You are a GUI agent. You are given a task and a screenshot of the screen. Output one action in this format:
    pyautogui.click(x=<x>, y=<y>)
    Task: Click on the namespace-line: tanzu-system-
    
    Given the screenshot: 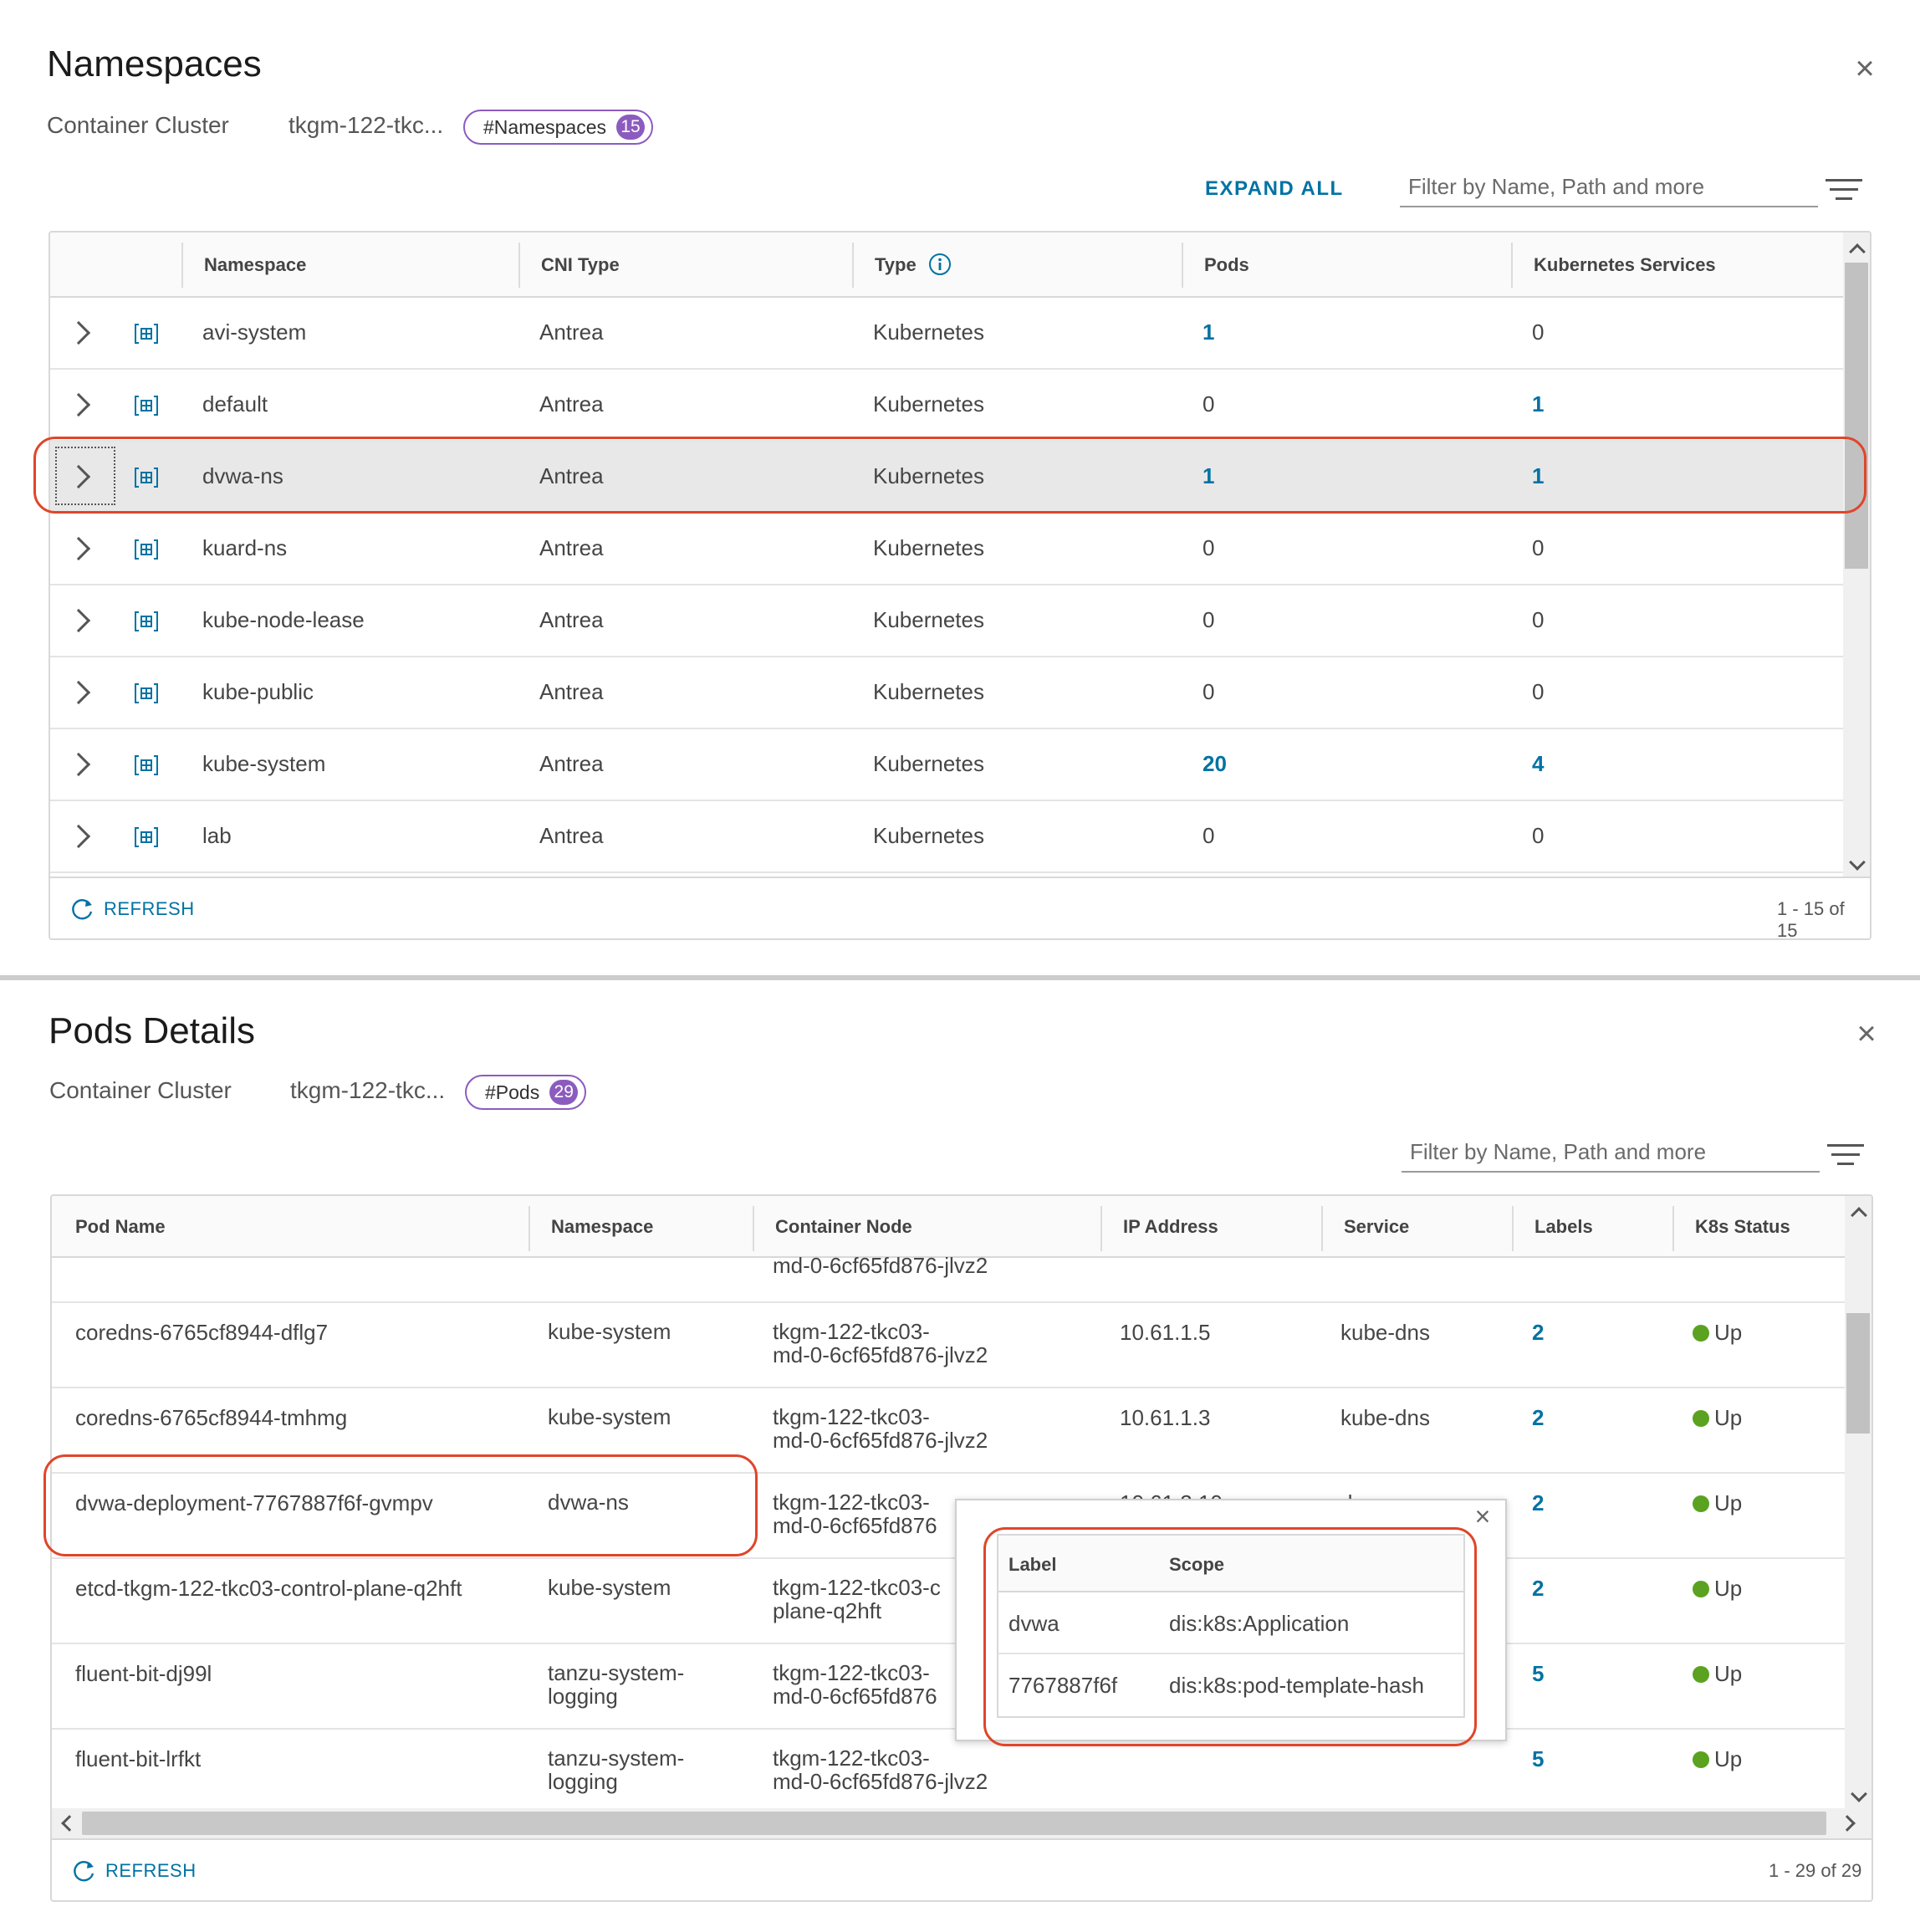 What is the action you would take?
    pyautogui.click(x=616, y=1672)
    